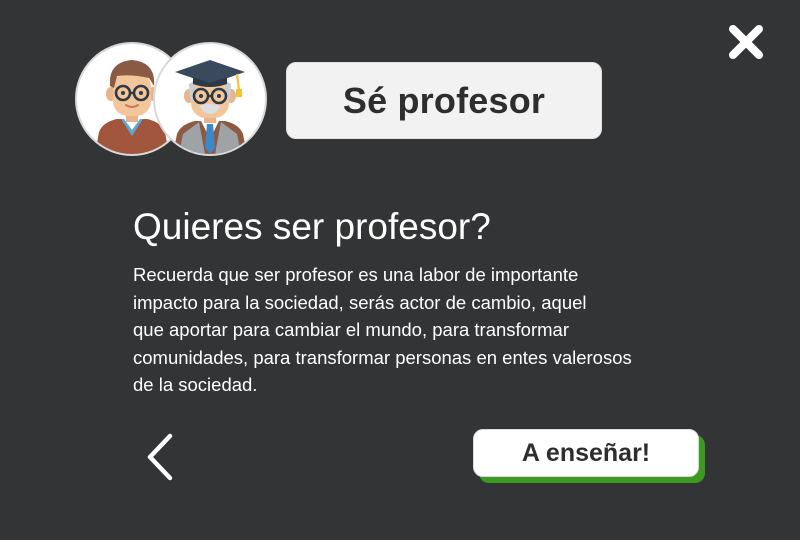 The width and height of the screenshot is (800, 540). I want to click on start-teaching-button-label: A enseñar!, so click(586, 452).